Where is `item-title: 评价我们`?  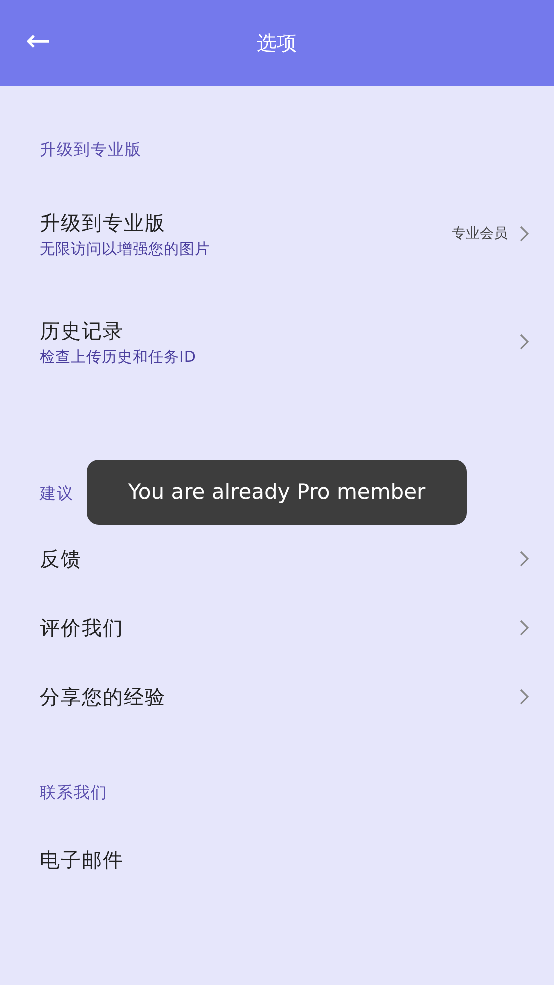
item-title: 评价我们 is located at coordinates (82, 628).